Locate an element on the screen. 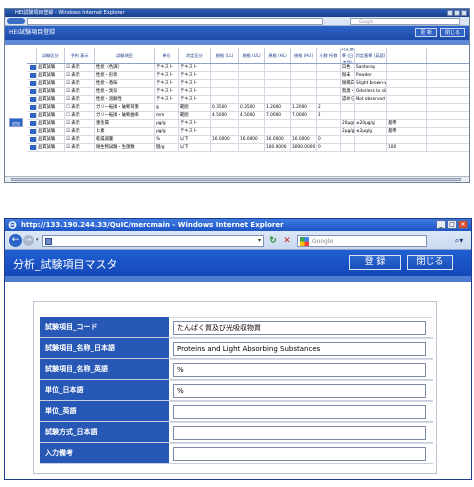  table-cell: 性状・香味 is located at coordinates (125, 83).